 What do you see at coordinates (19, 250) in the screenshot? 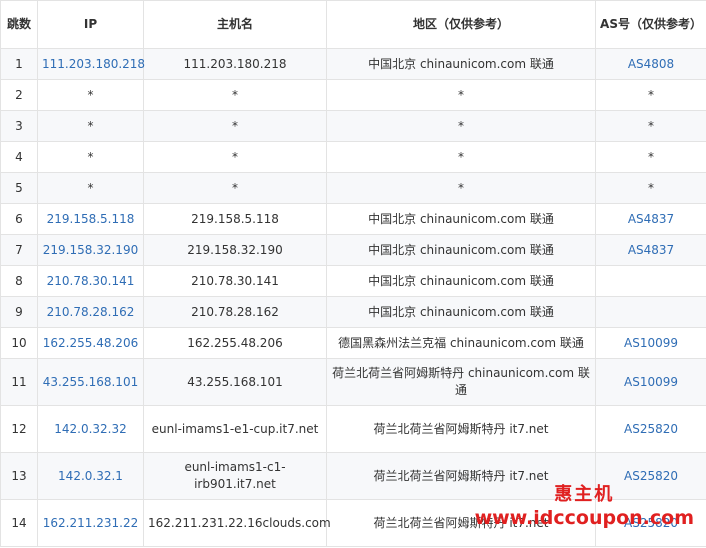
I see `hop-cell: 7` at bounding box center [19, 250].